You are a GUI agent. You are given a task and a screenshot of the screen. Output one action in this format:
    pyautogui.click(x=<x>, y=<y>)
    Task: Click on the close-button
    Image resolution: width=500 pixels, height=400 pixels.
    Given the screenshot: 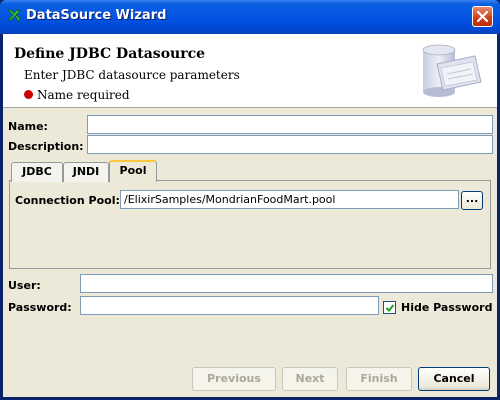 What is the action you would take?
    pyautogui.click(x=482, y=16)
    